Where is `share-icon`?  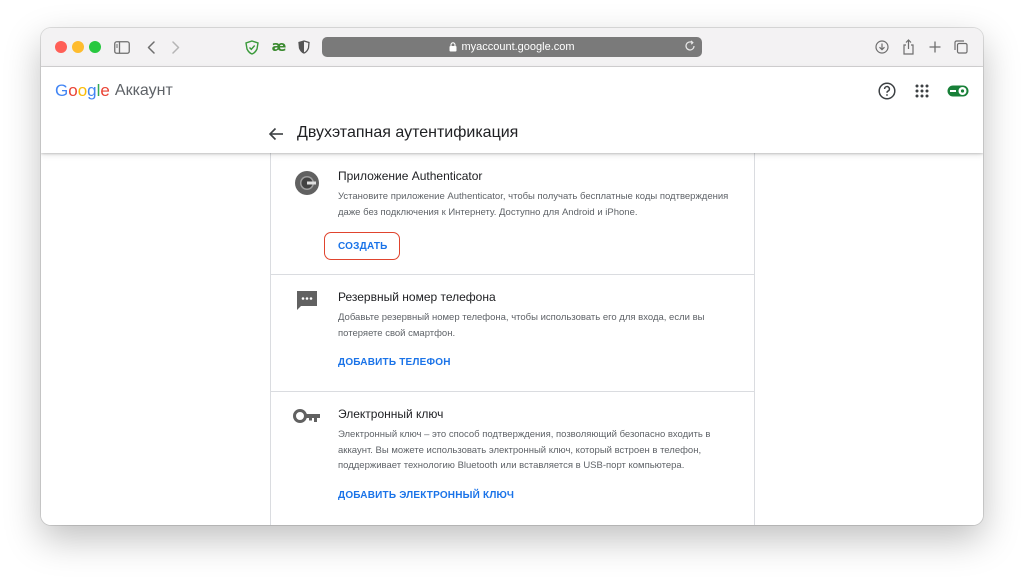
share-icon is located at coordinates (908, 47).